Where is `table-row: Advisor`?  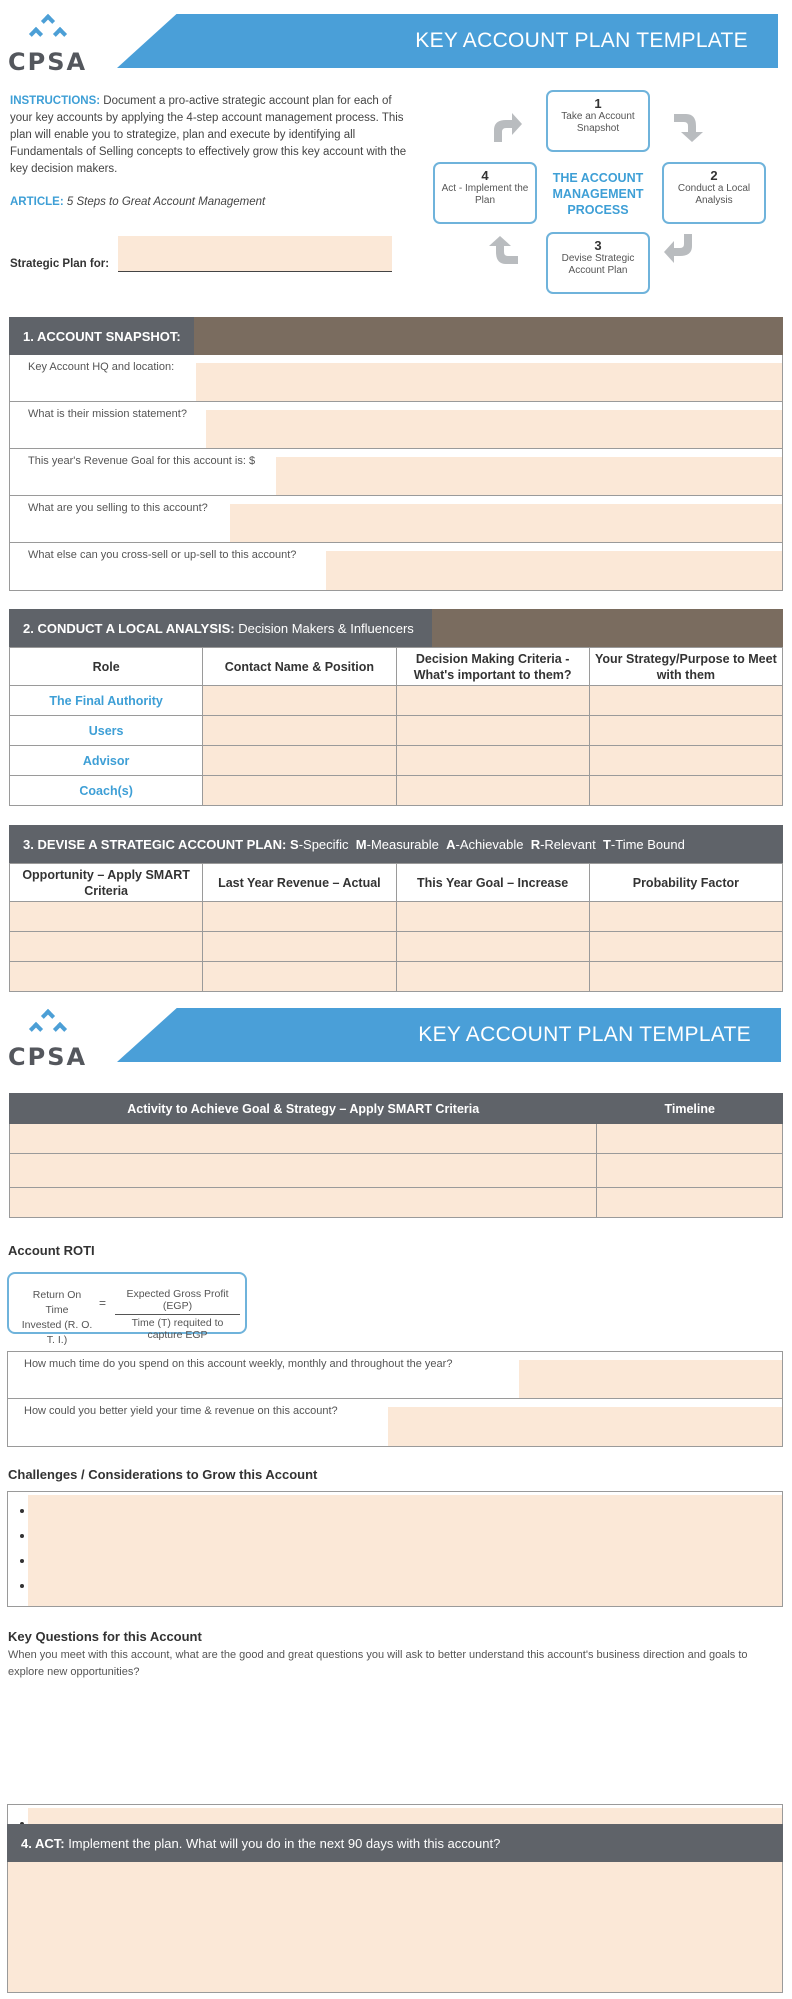 table-row: Advisor is located at coordinates (396, 760).